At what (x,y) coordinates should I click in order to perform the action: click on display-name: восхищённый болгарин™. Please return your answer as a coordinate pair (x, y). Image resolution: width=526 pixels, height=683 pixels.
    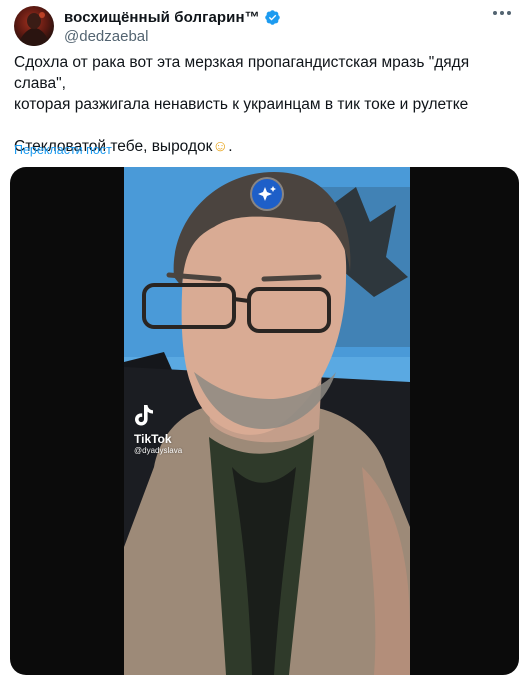
    Looking at the image, I should click on (162, 17).